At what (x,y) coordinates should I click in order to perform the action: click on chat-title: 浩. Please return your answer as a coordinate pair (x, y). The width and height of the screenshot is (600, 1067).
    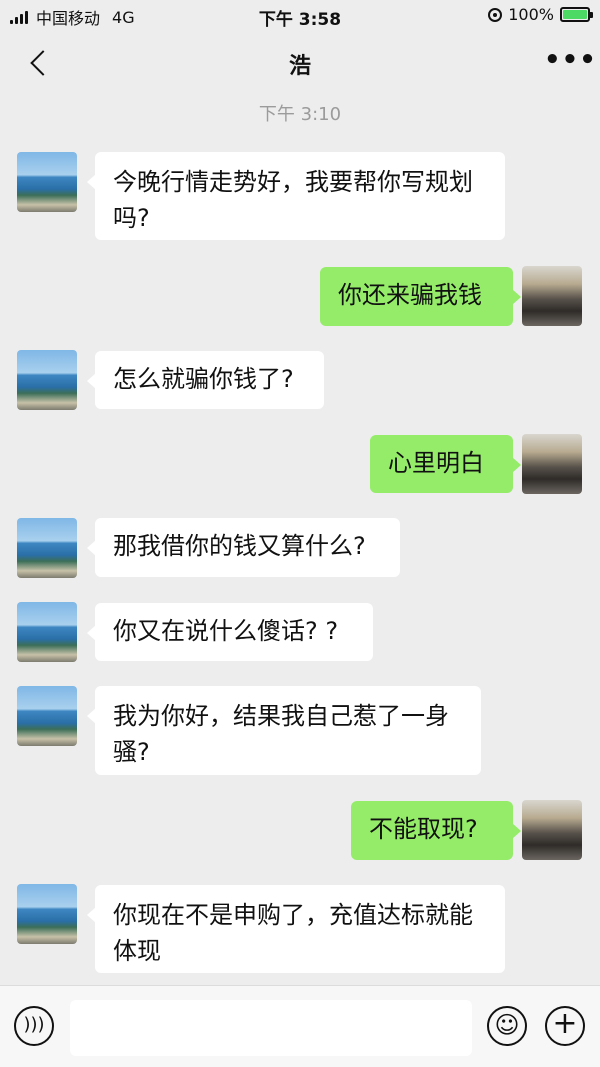
    Looking at the image, I should click on (299, 66).